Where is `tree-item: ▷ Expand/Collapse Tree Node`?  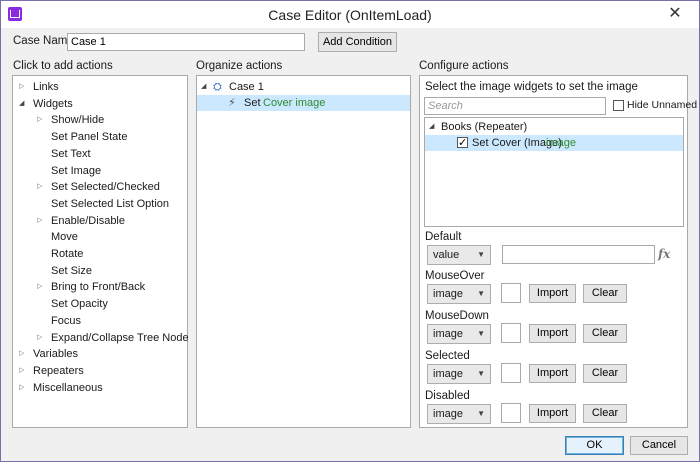 tree-item: ▷ Expand/Collapse Tree Node is located at coordinates (101, 338).